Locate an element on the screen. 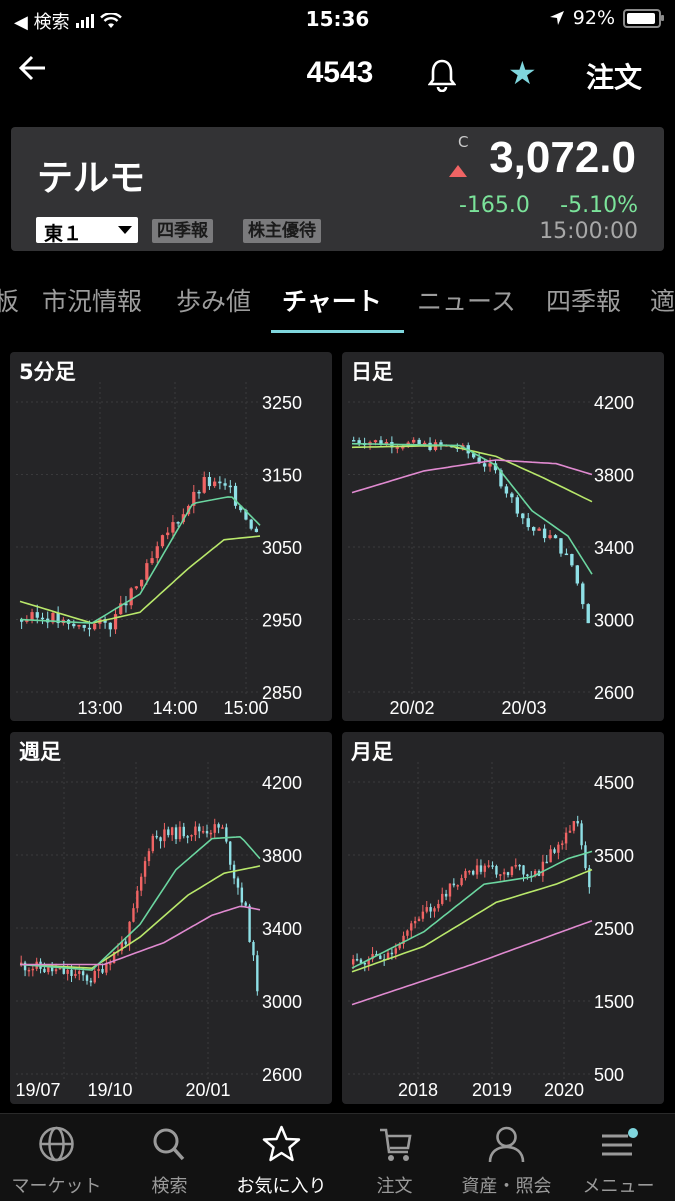 The width and height of the screenshot is (675, 1201). battery-percent: 92% is located at coordinates (593, 18).